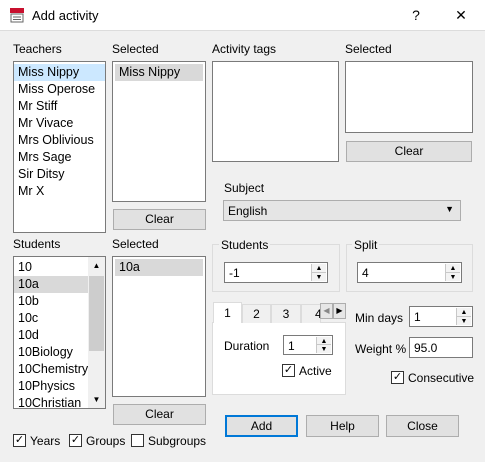 This screenshot has width=485, height=462. I want to click on student-list-item: 10c, so click(51, 318).